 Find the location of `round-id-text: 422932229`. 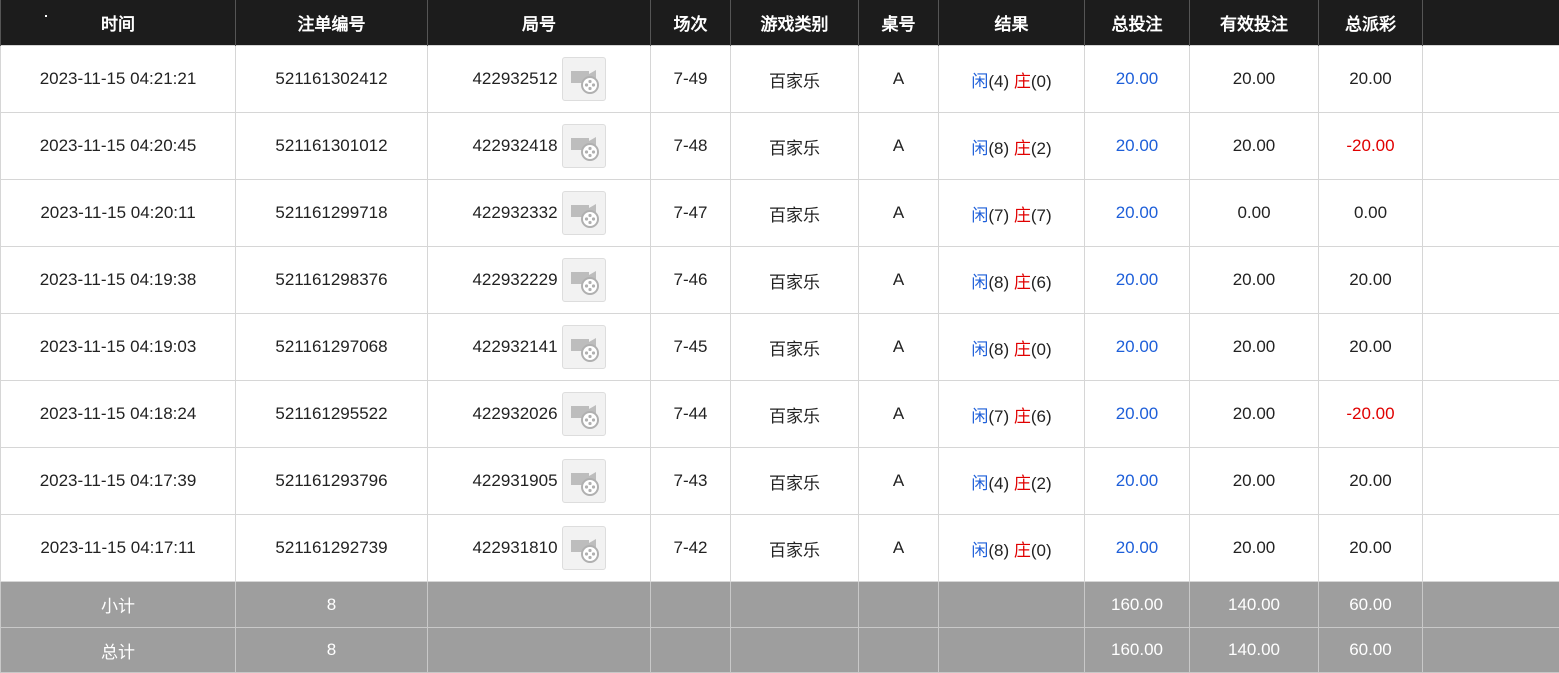

round-id-text: 422932229 is located at coordinates (514, 280).